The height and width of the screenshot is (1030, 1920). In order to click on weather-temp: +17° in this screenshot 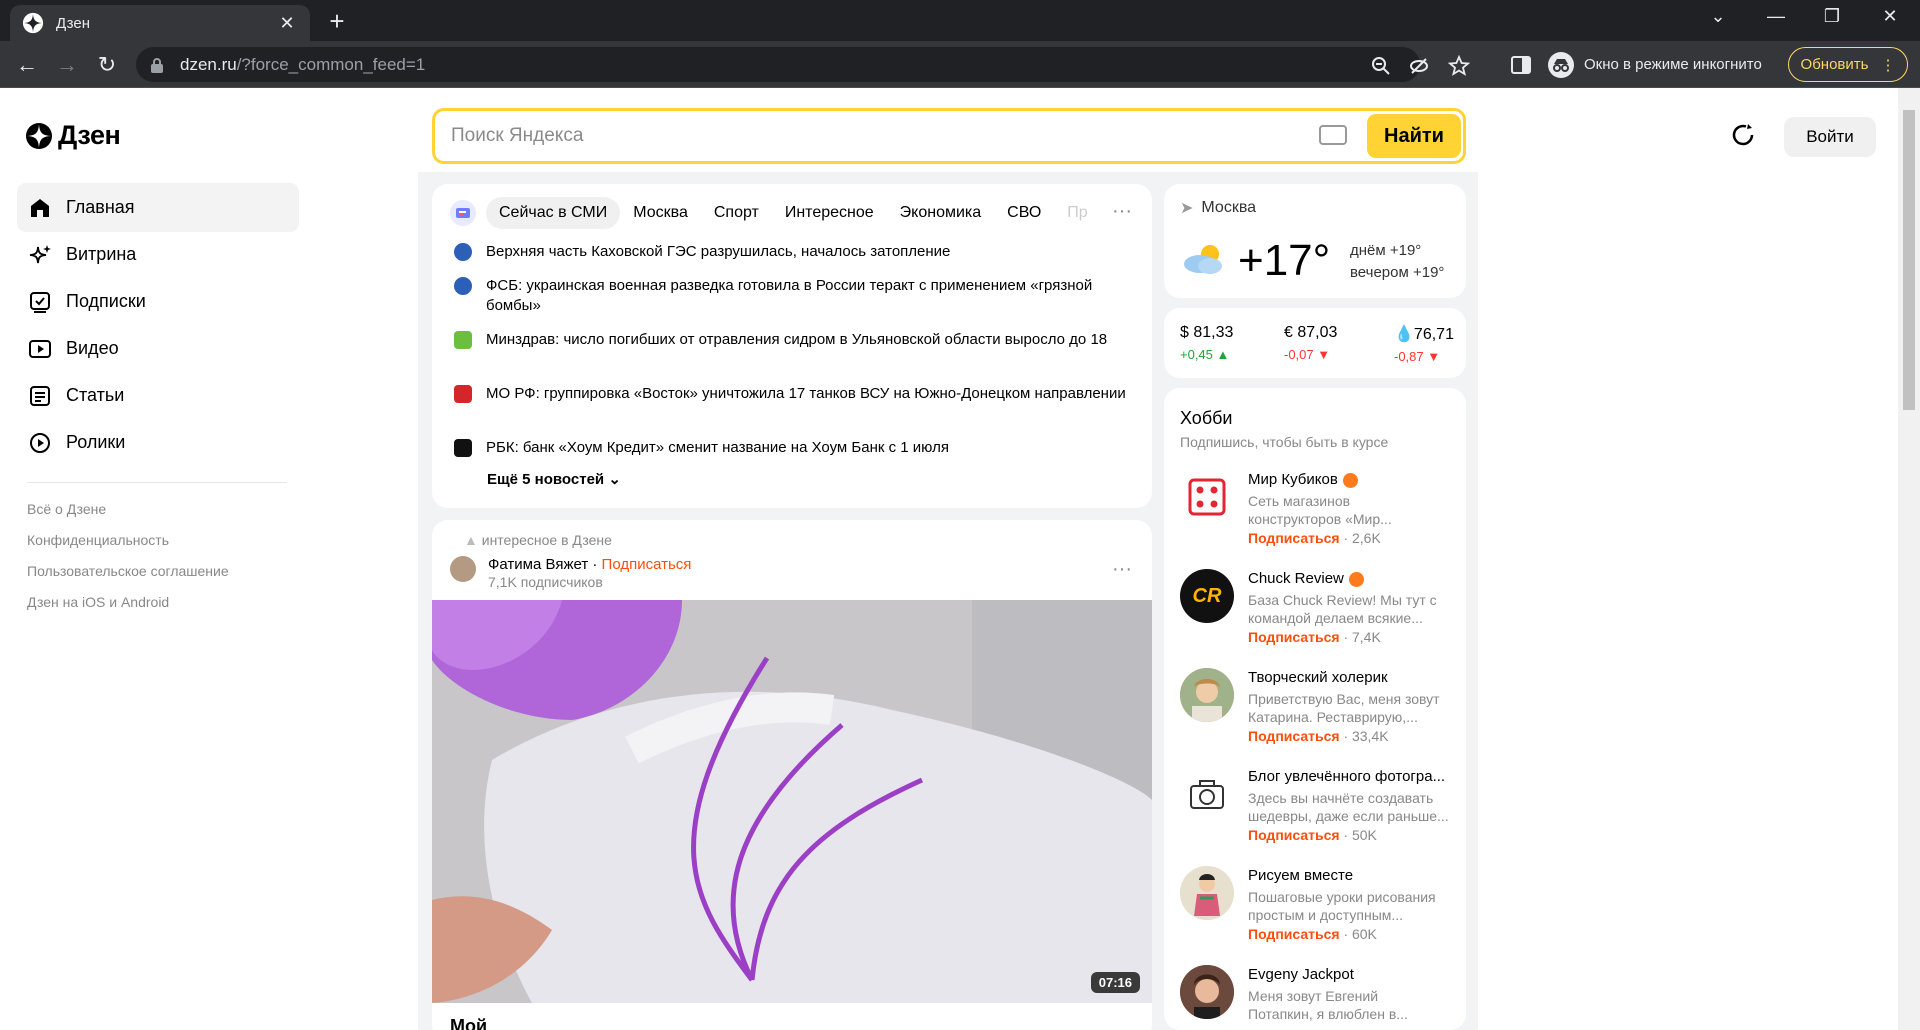, I will do `click(1284, 260)`.